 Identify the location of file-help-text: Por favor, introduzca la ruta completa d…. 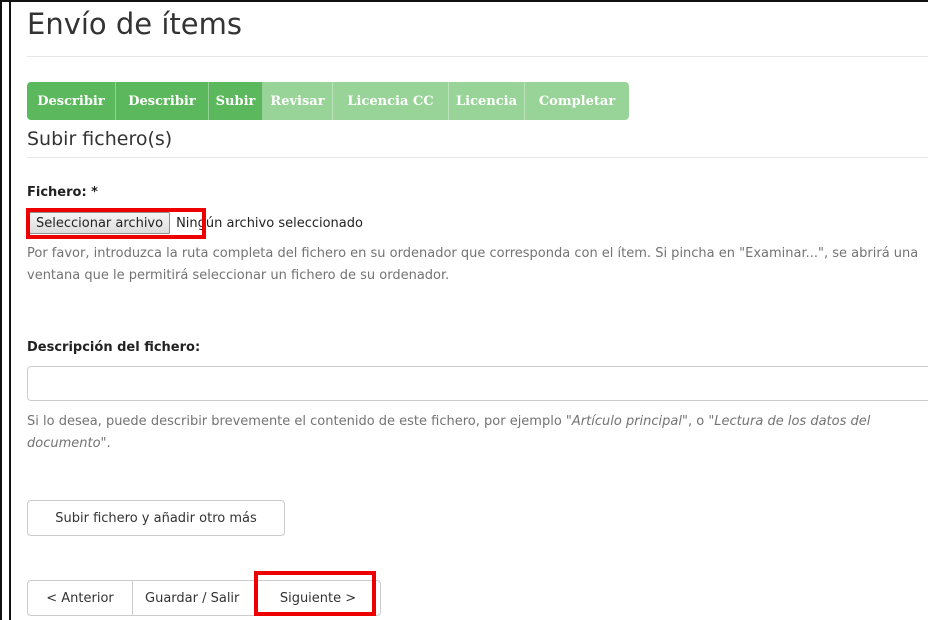
(473, 264).